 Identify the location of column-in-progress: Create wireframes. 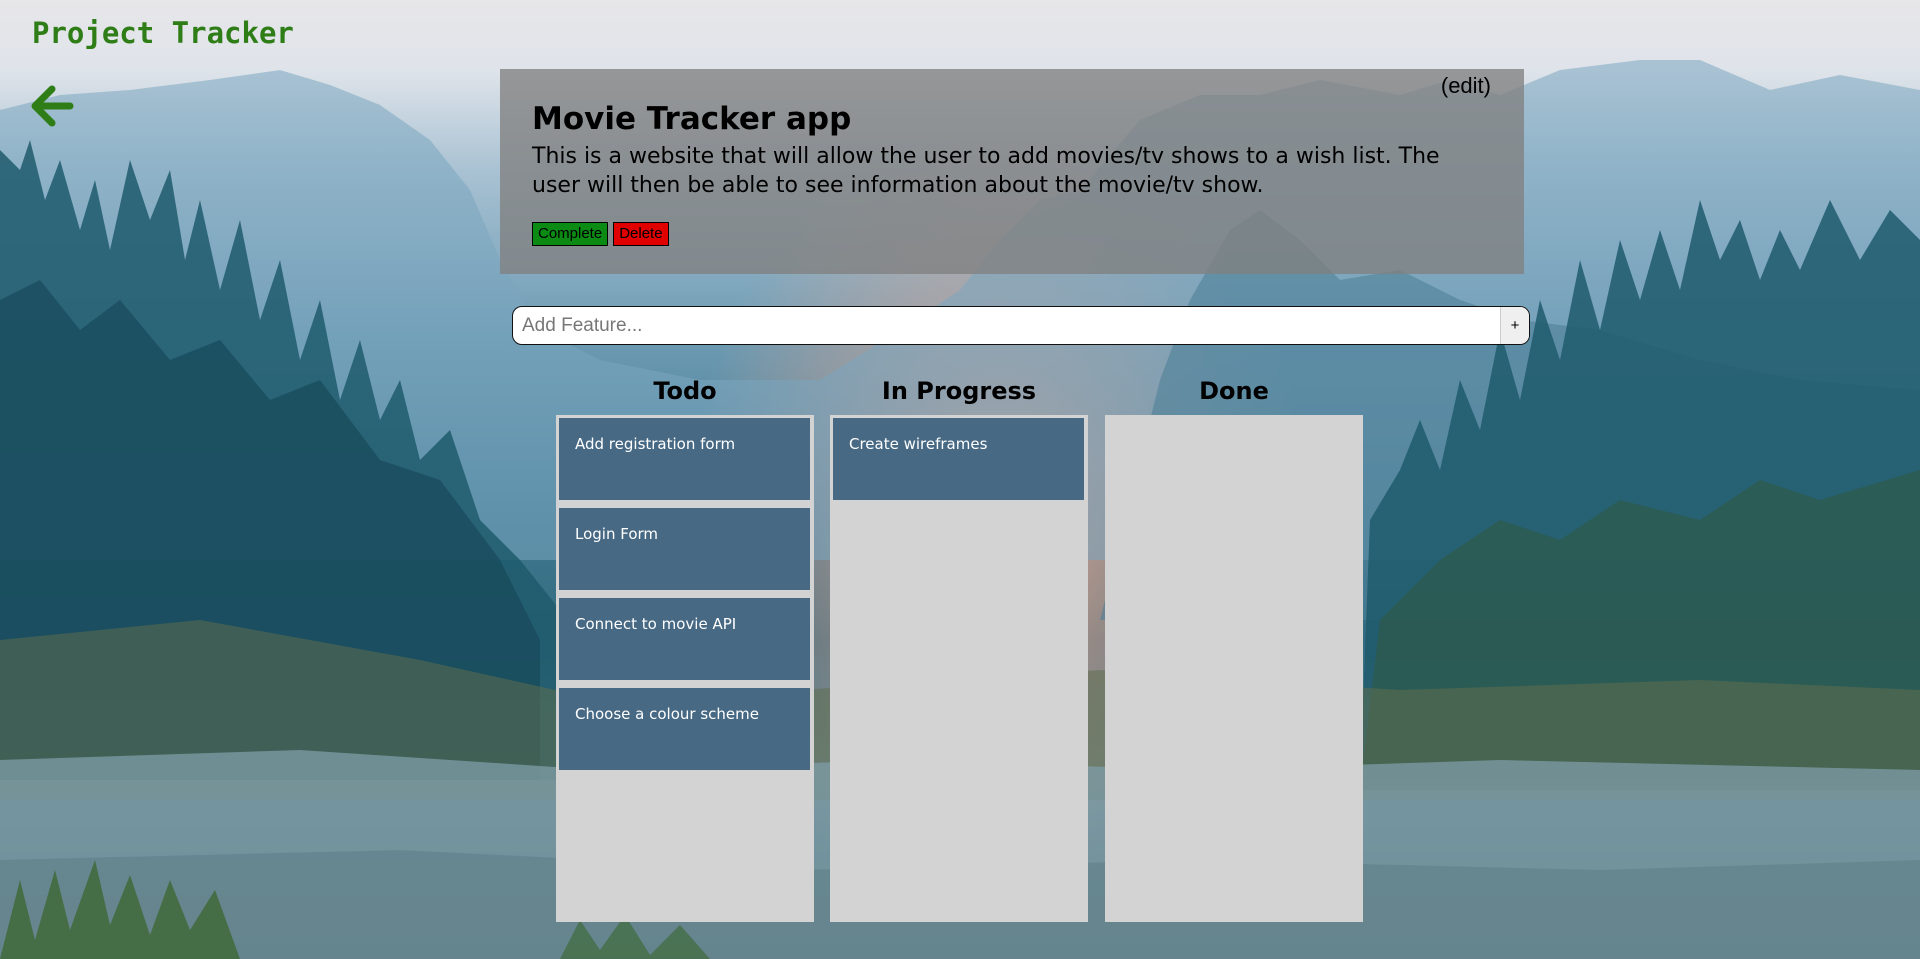
(959, 668).